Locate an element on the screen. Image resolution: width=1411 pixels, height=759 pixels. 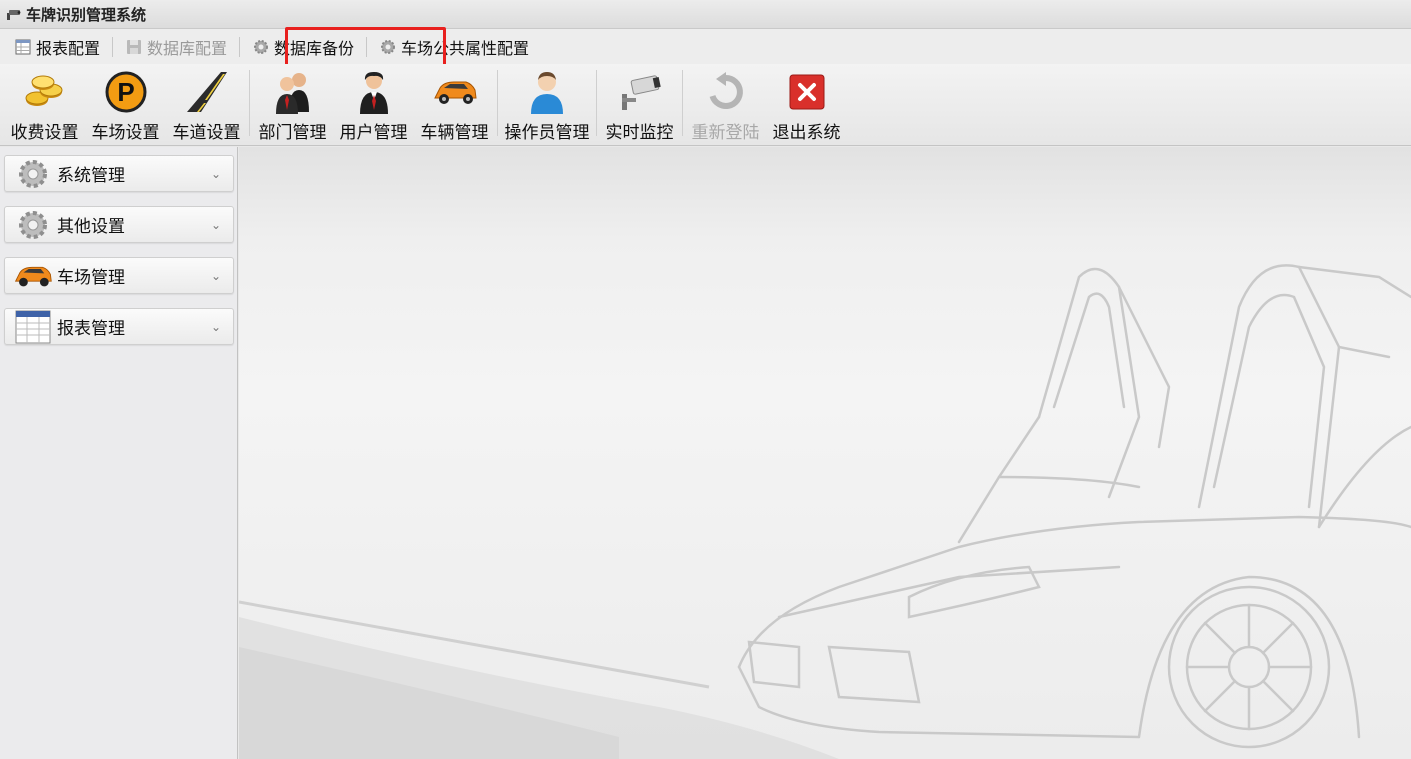
sidebar-item-label: 其他设置 is located at coordinates (91, 227).